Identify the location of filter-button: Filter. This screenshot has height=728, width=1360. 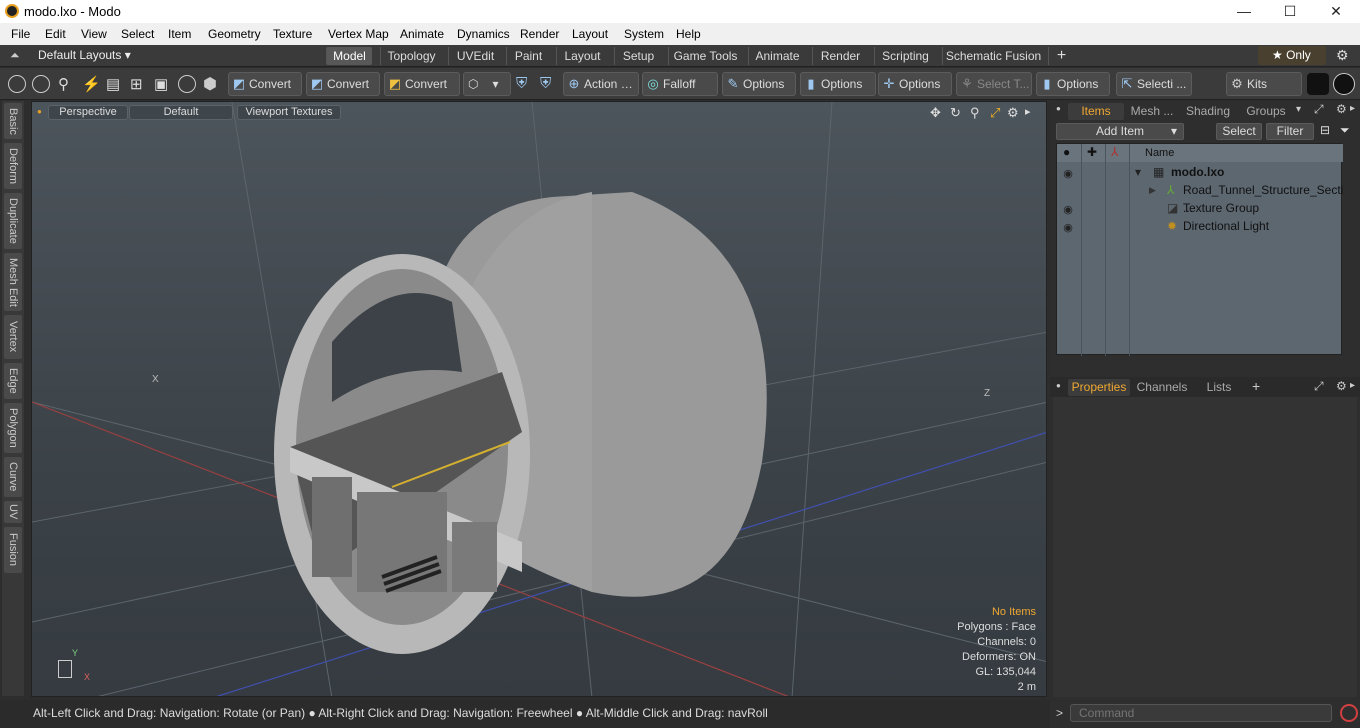
(1290, 131).